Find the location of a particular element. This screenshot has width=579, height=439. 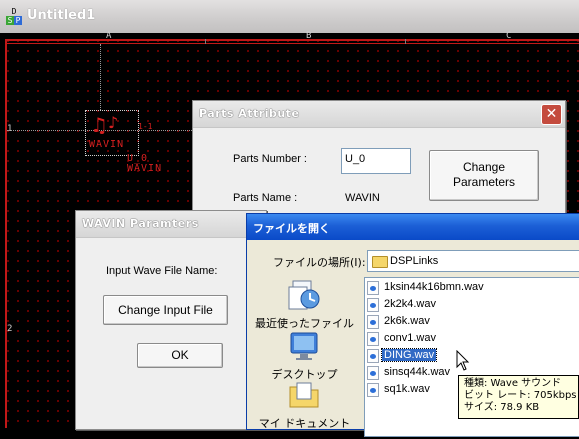

change-input-file-button: Change Input File is located at coordinates (165, 310).